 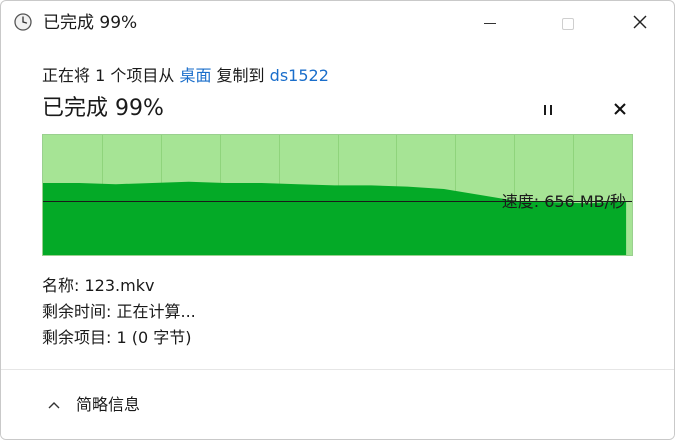 I want to click on remaining-items-row: 剩余项目: 1 (0 字节), so click(x=119, y=338).